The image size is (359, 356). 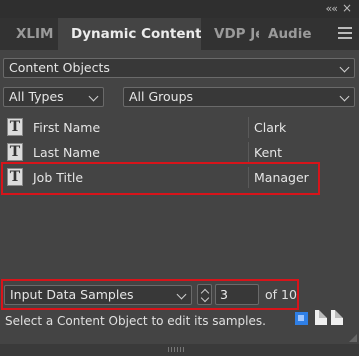 I want to click on new-page-icon, so click(x=337, y=317).